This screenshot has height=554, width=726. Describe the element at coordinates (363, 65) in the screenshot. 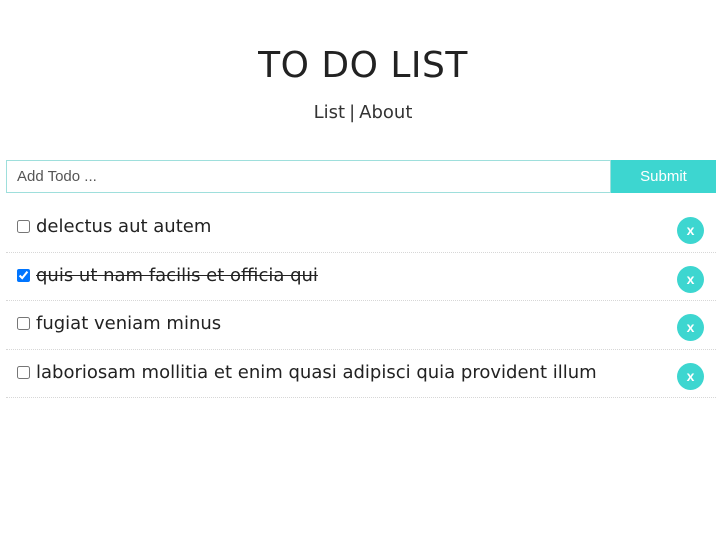

I see `page-title: TO DO LIST` at that location.